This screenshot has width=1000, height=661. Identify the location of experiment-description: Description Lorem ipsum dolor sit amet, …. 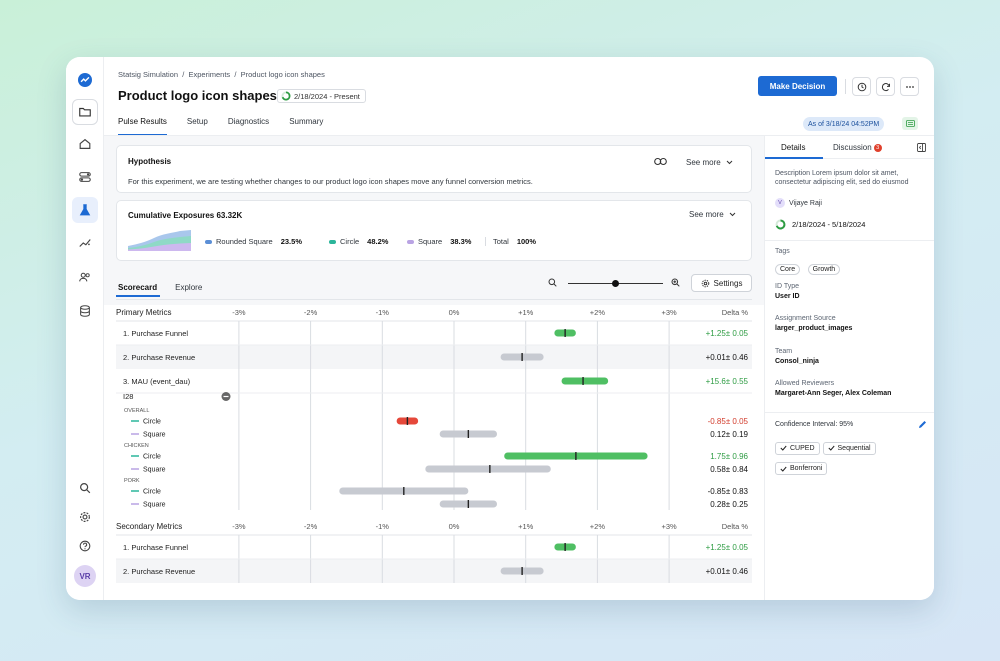
(842, 178).